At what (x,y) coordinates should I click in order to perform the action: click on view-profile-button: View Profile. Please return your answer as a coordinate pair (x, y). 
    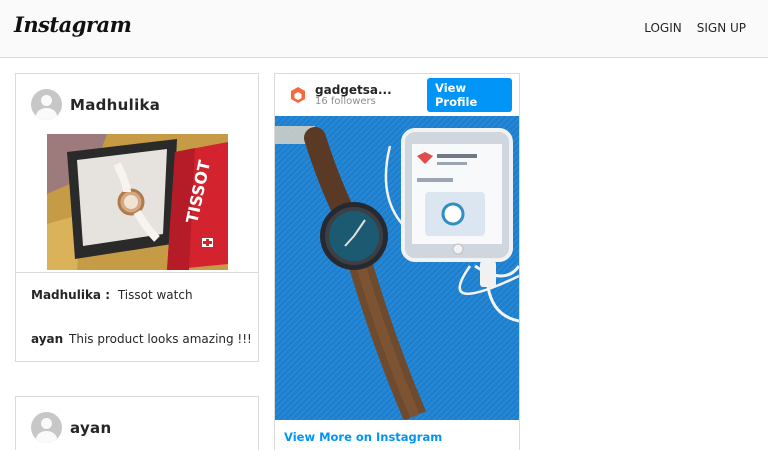
    Looking at the image, I should click on (469, 95).